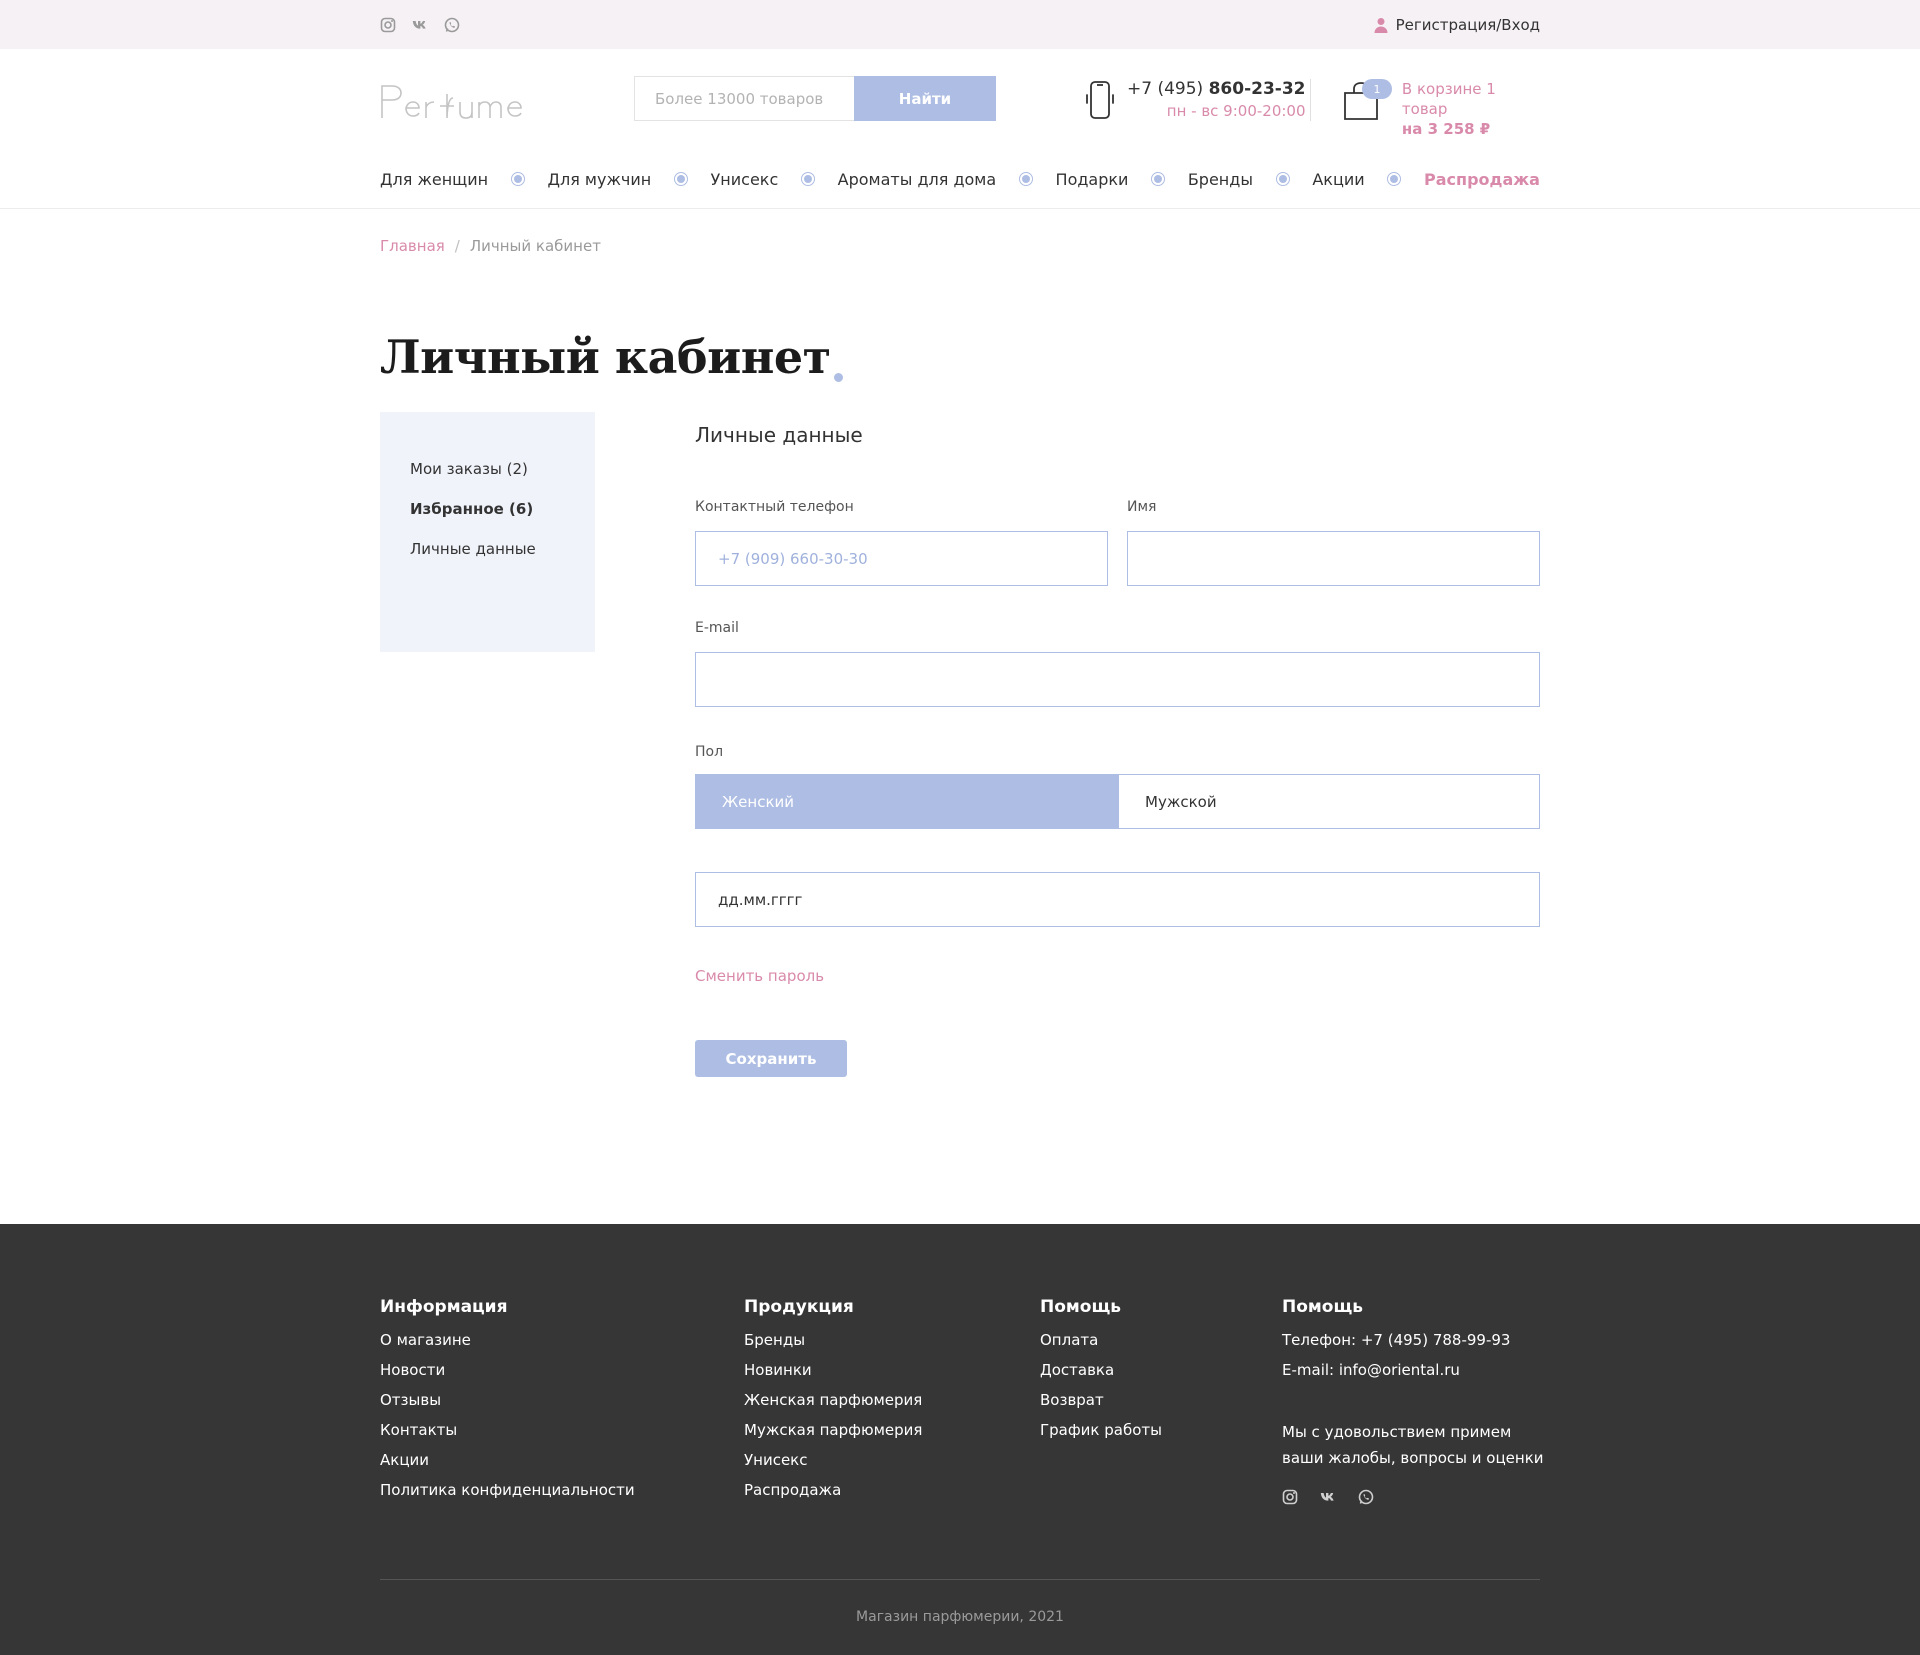  I want to click on footer-link: Оплата, so click(1101, 1340).